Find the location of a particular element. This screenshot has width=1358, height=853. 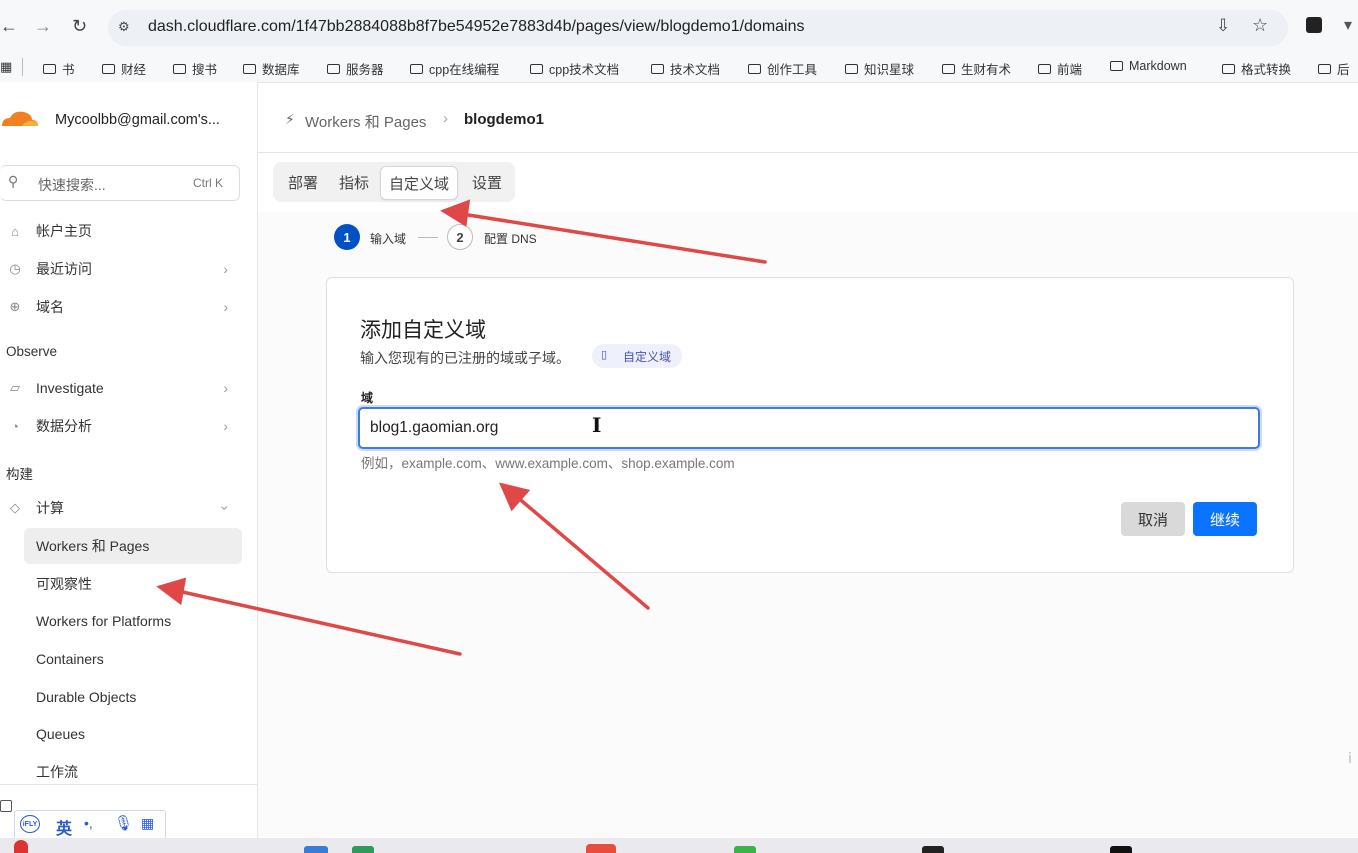

ime-language-toggle: 英 is located at coordinates (64, 827).